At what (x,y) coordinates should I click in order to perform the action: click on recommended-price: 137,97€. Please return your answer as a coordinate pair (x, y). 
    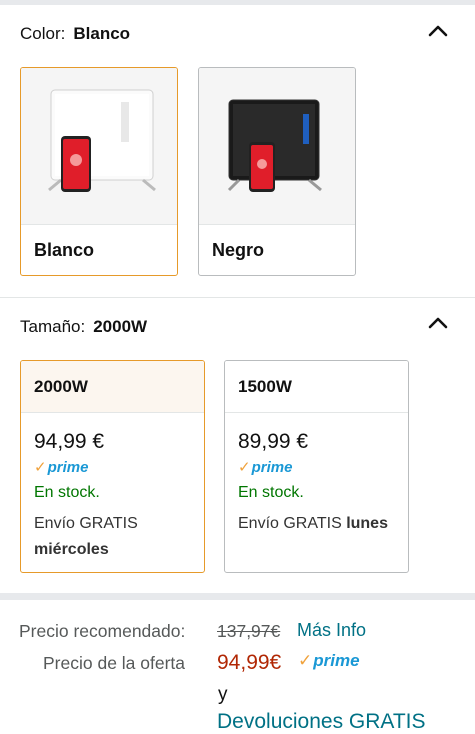
    Looking at the image, I should click on (249, 631).